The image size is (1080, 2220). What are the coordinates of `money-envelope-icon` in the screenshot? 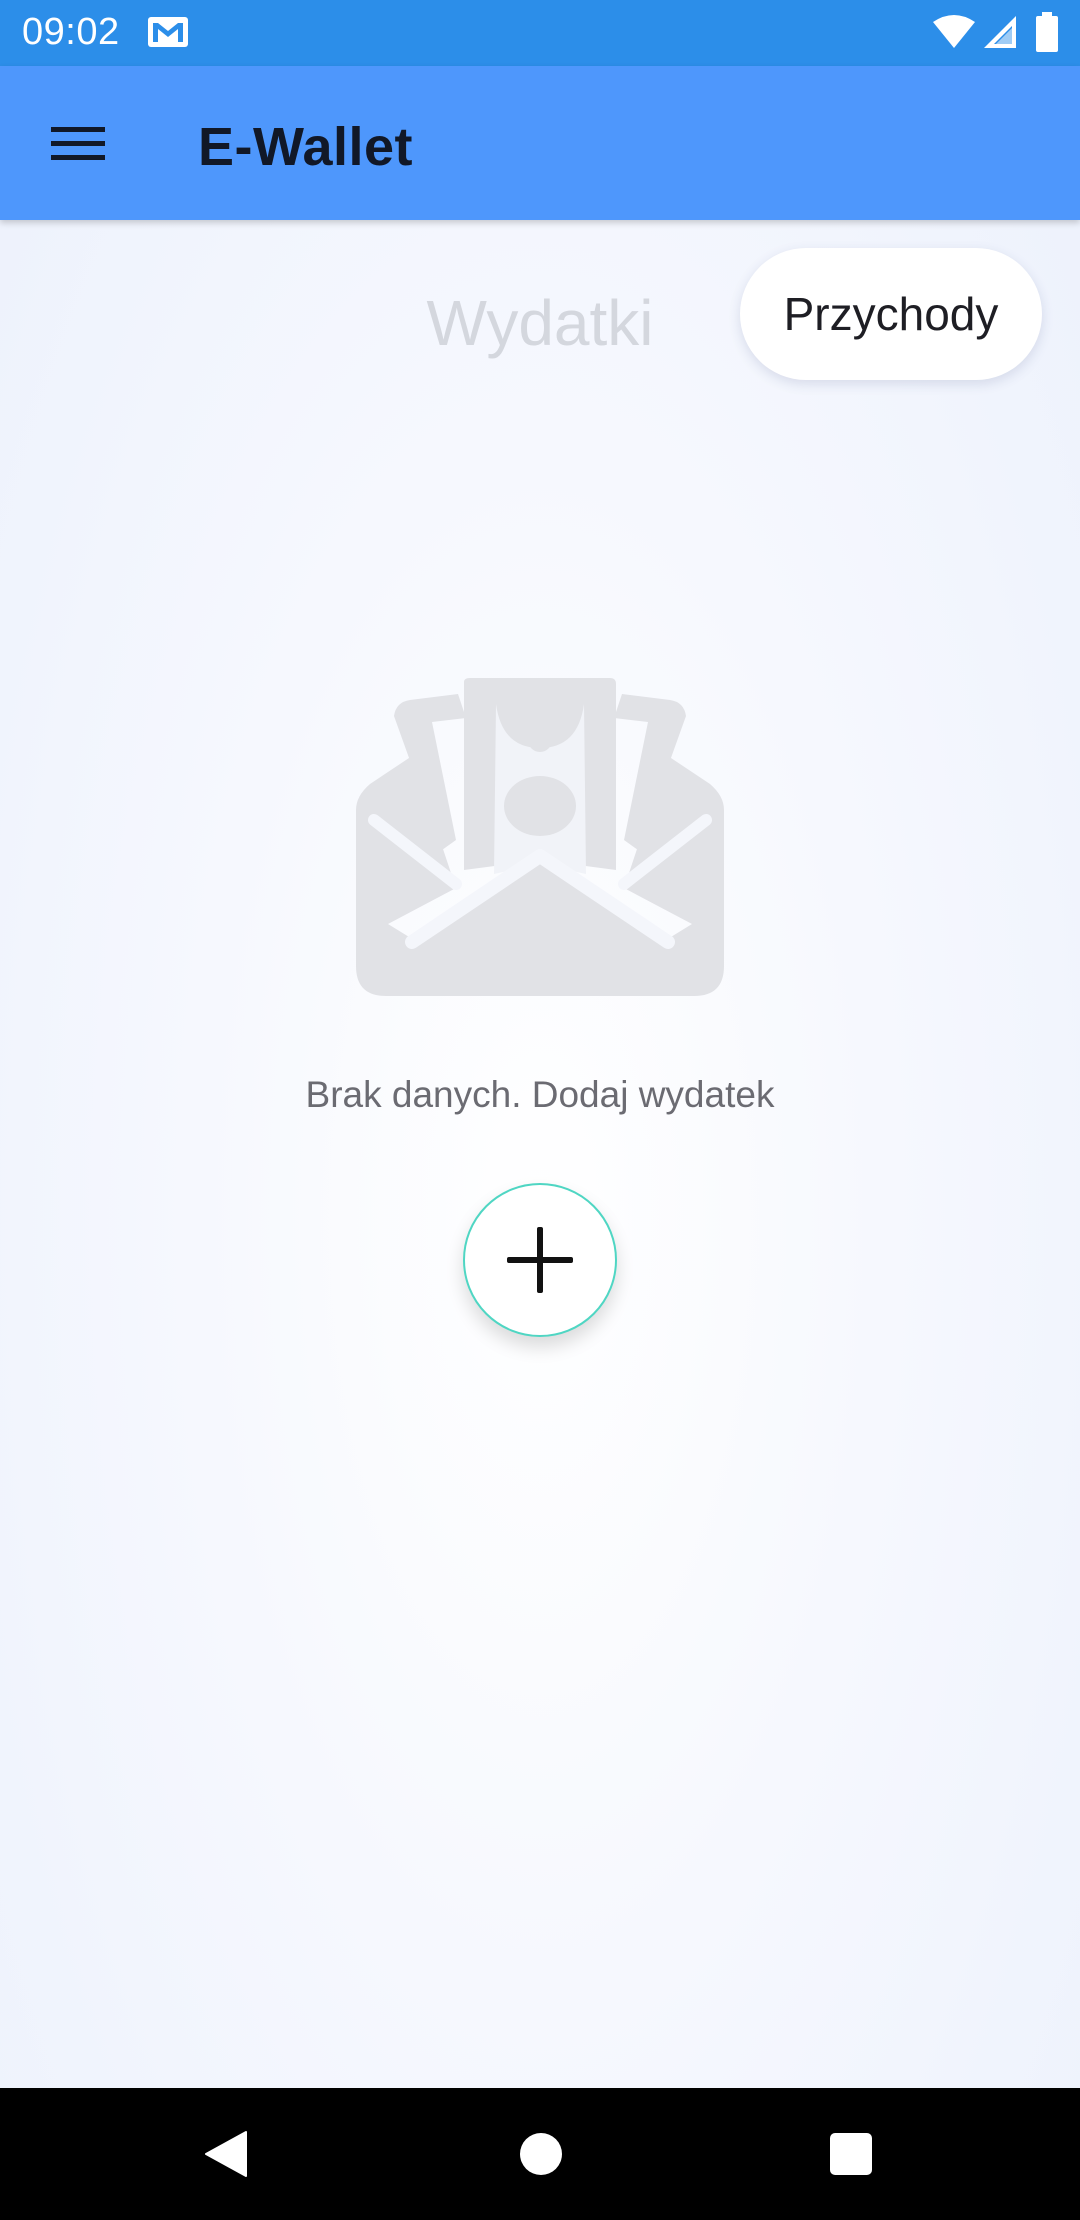 It's located at (540, 837).